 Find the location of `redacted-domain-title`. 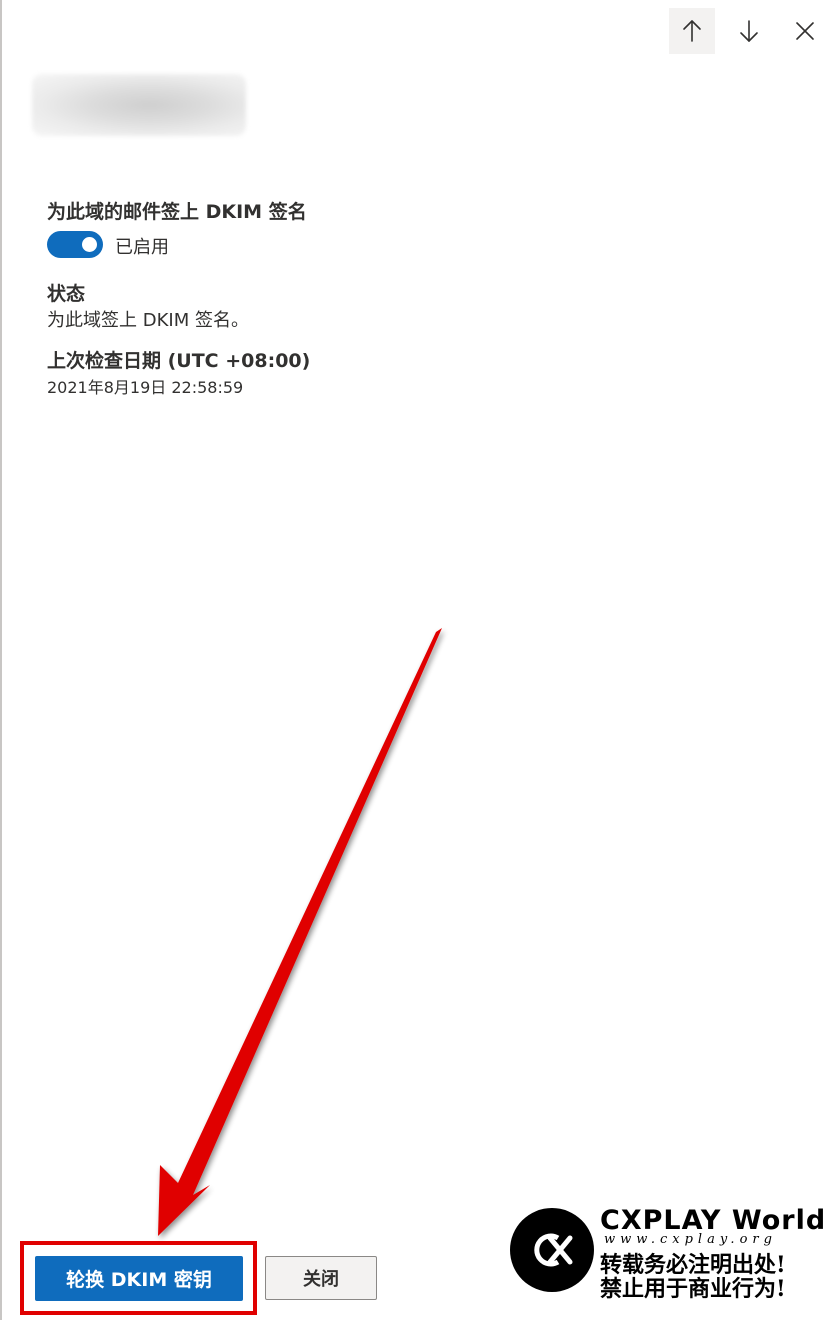

redacted-domain-title is located at coordinates (139, 105).